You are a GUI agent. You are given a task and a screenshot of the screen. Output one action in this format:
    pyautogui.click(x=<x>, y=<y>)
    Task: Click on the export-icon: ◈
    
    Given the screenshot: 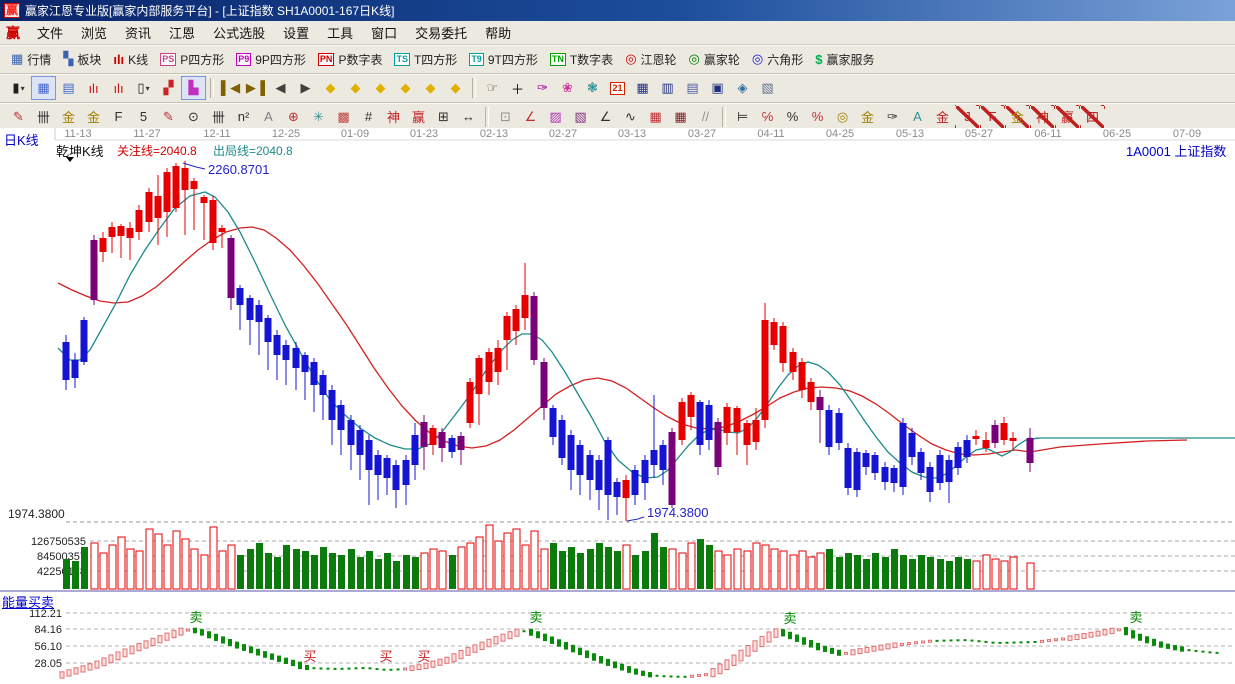 What is the action you would take?
    pyautogui.click(x=742, y=88)
    